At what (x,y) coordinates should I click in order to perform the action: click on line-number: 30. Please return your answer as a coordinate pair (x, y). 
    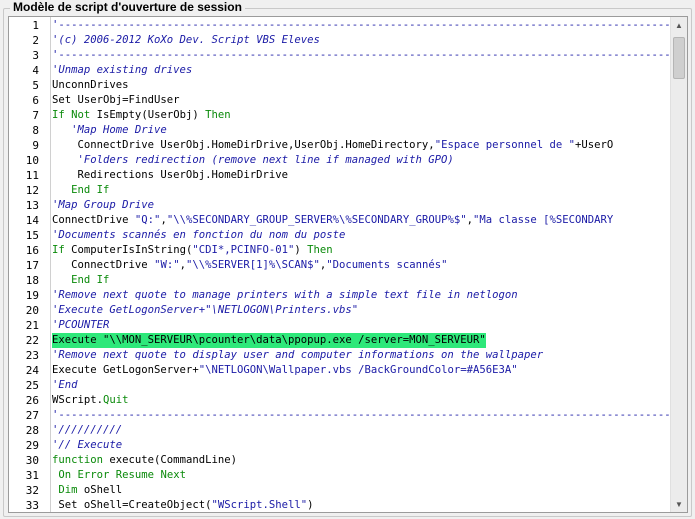
    Looking at the image, I should click on (32, 460).